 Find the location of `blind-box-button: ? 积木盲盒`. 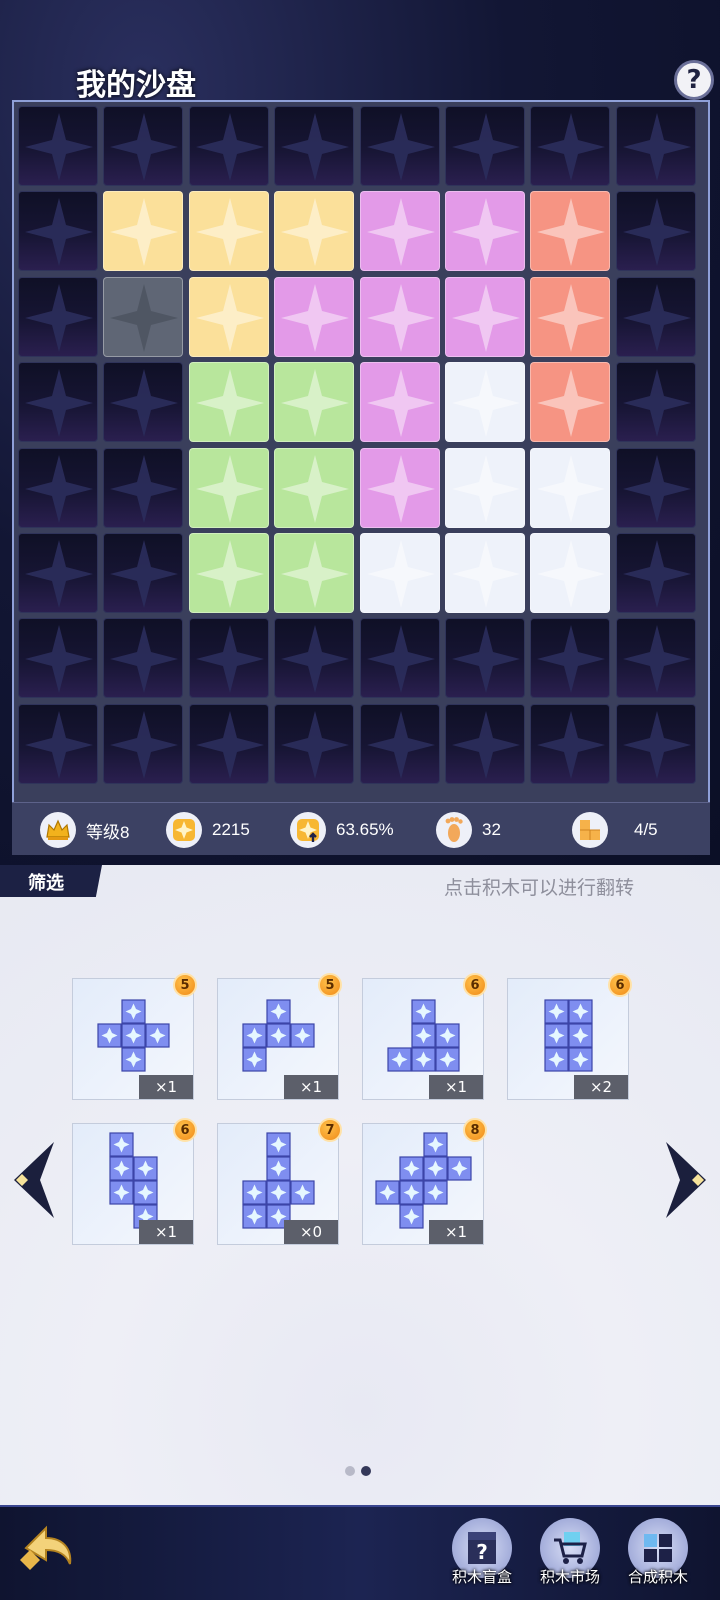

blind-box-button: ? 积木盲盒 is located at coordinates (482, 1559).